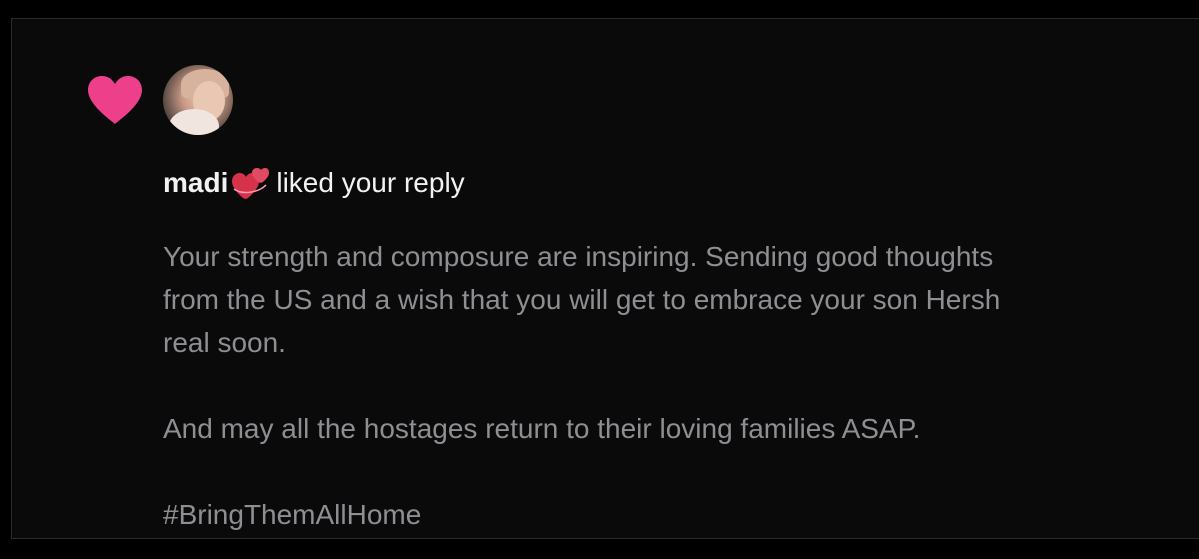  Describe the element at coordinates (370, 182) in the screenshot. I see `notification-action: liked your reply` at that location.